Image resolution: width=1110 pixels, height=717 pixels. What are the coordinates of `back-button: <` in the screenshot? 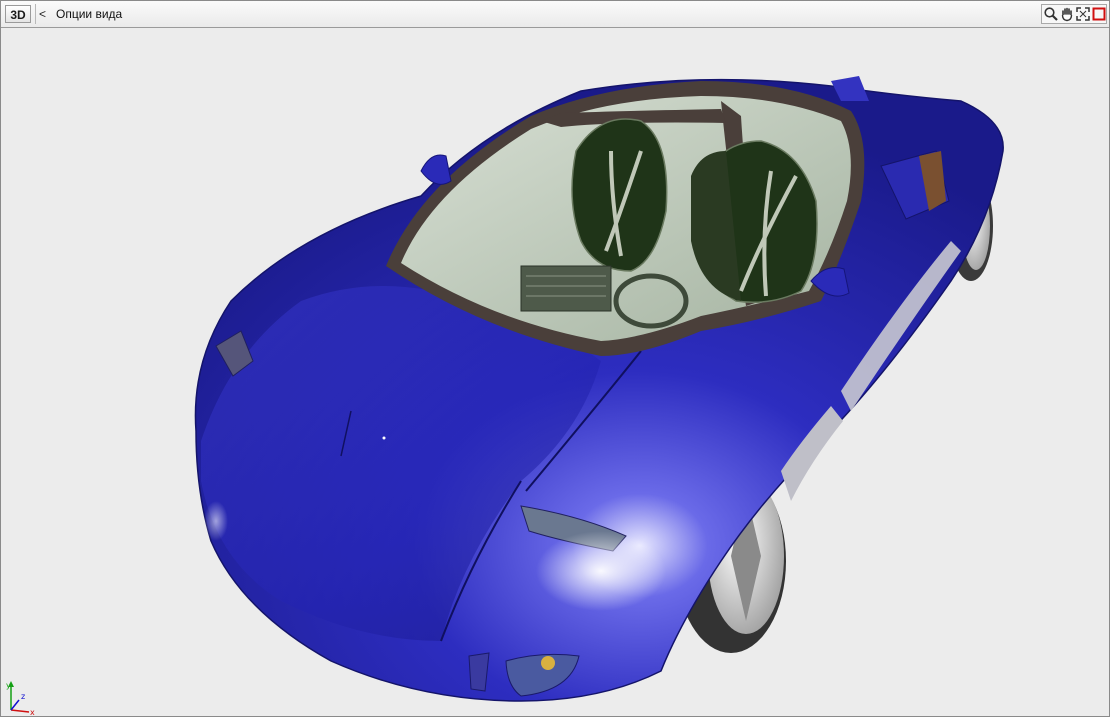 It's located at (42, 14).